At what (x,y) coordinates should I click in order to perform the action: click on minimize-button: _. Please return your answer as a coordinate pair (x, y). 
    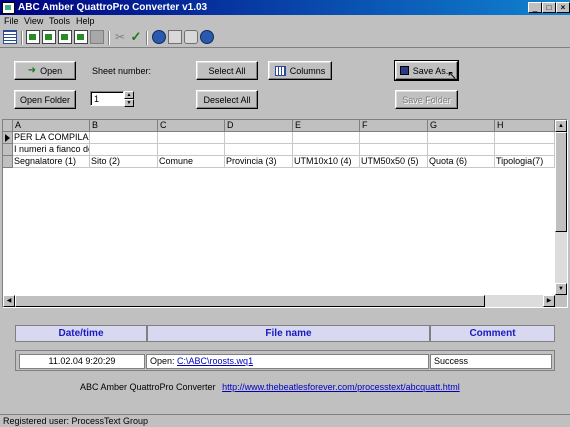
    Looking at the image, I should click on (535, 7).